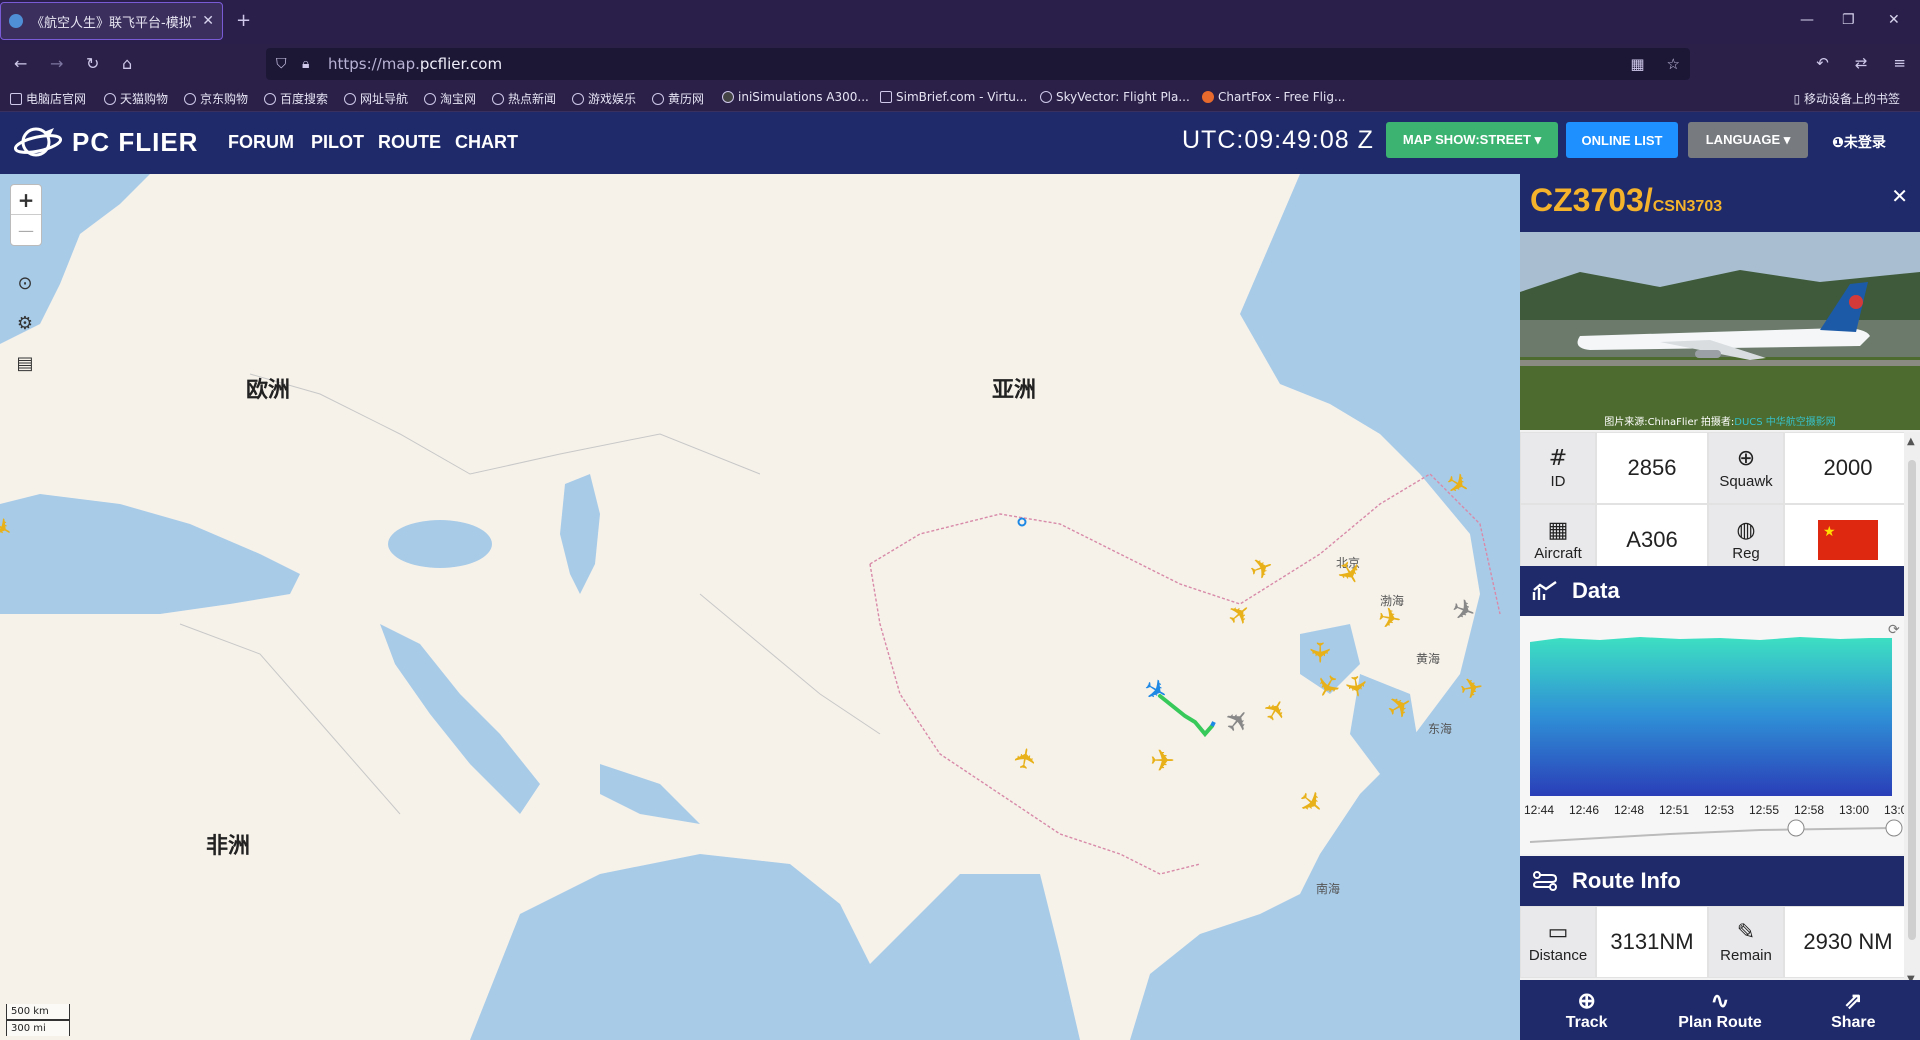  Describe the element at coordinates (1848, 942) in the screenshot. I see `remain-value: 2930 NM` at that location.